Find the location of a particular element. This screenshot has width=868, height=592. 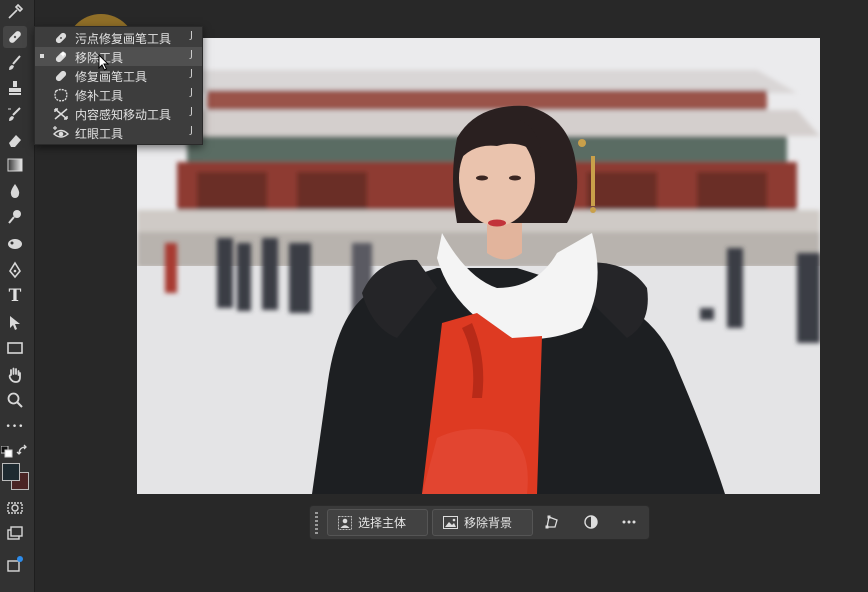

image-icon is located at coordinates (450, 522).